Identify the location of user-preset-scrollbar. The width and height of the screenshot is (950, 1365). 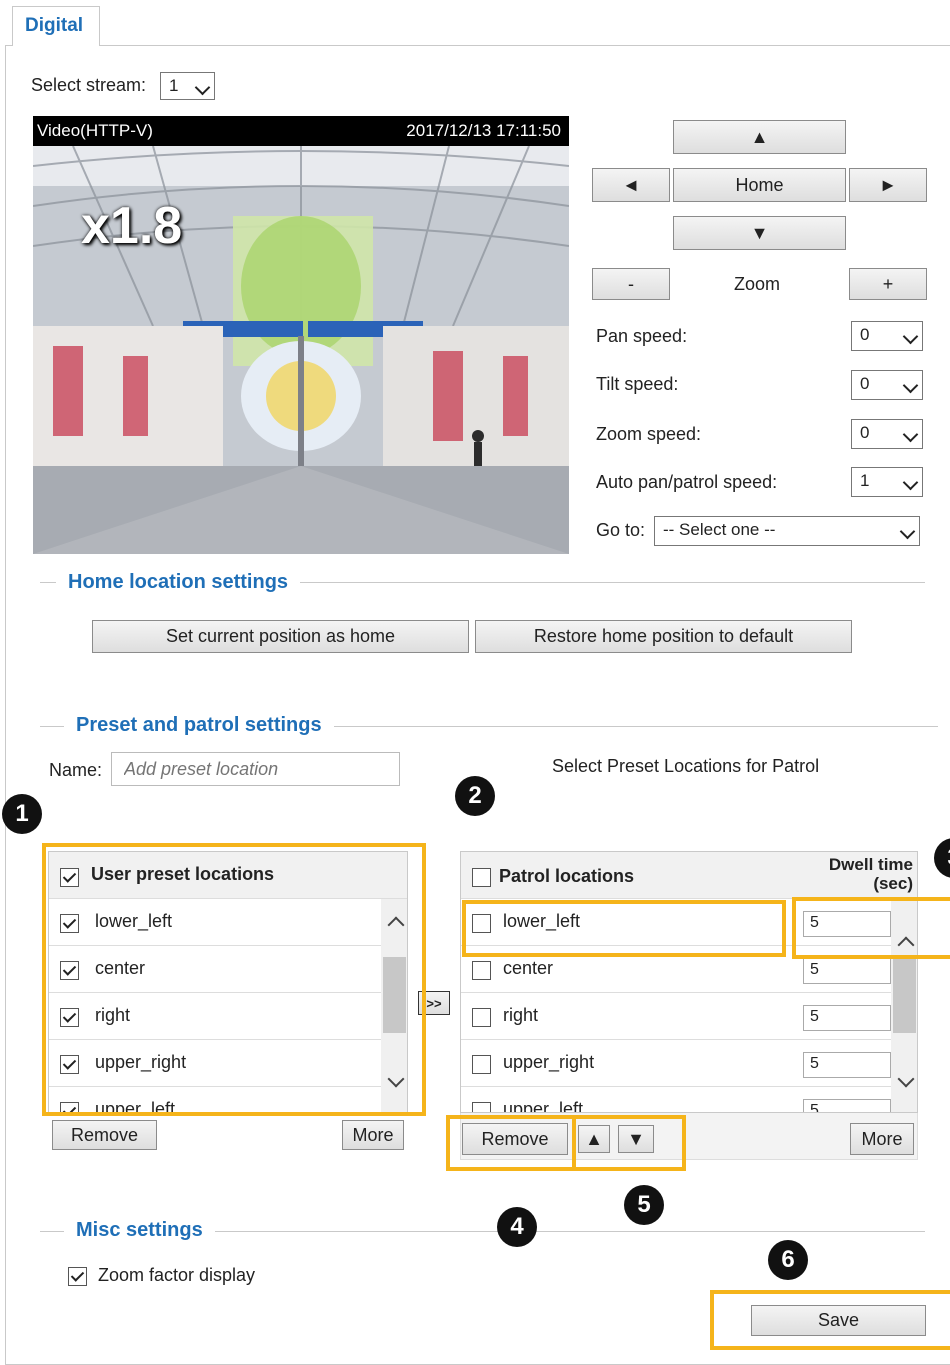
(394, 1005).